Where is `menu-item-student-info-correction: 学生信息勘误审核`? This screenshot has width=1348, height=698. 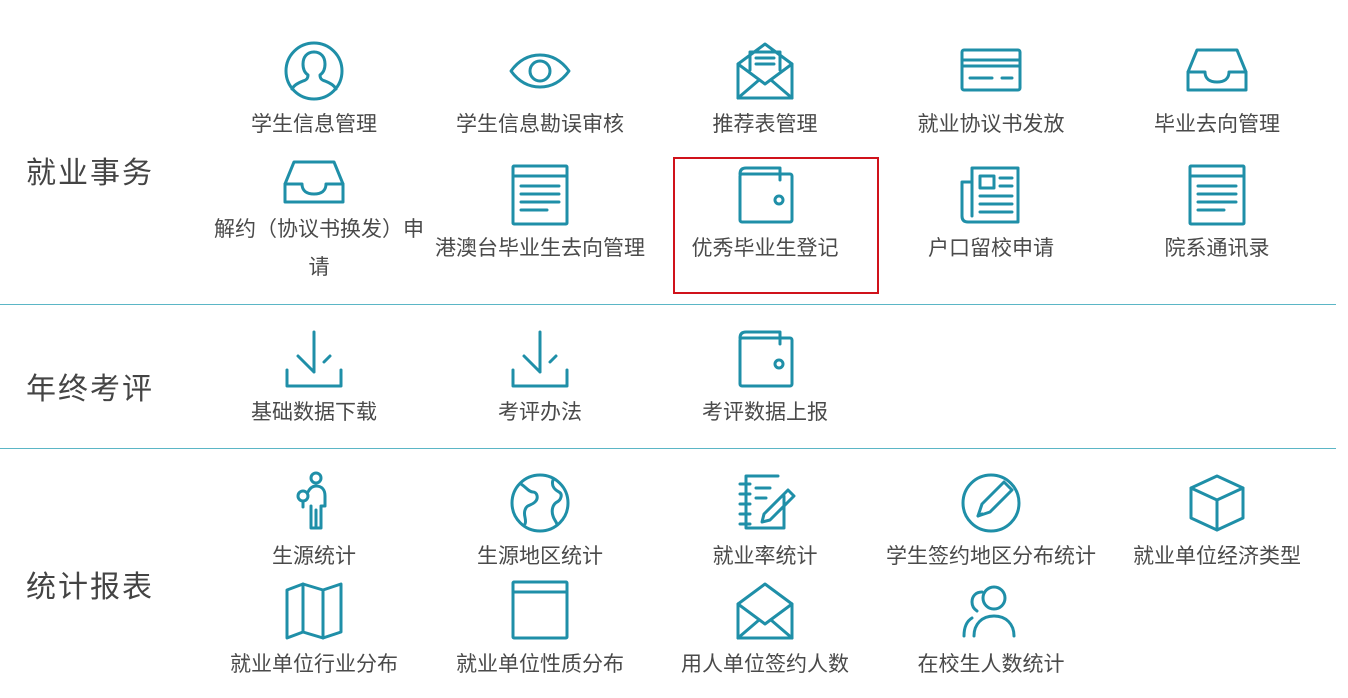
menu-item-student-info-correction: 学生信息勘误审核 is located at coordinates (540, 93).